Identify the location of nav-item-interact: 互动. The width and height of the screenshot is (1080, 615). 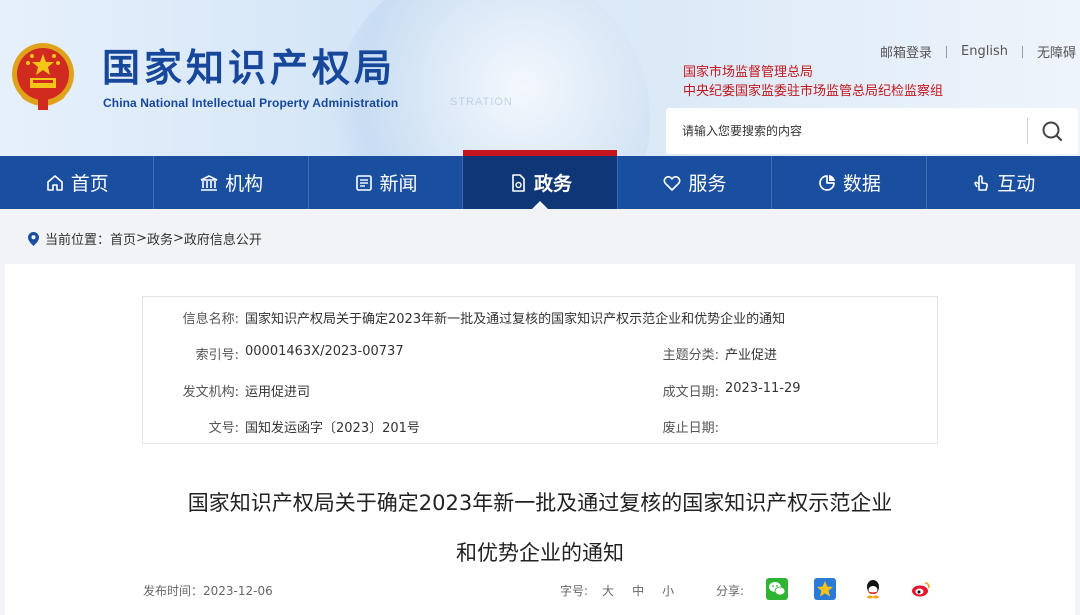
(1003, 182).